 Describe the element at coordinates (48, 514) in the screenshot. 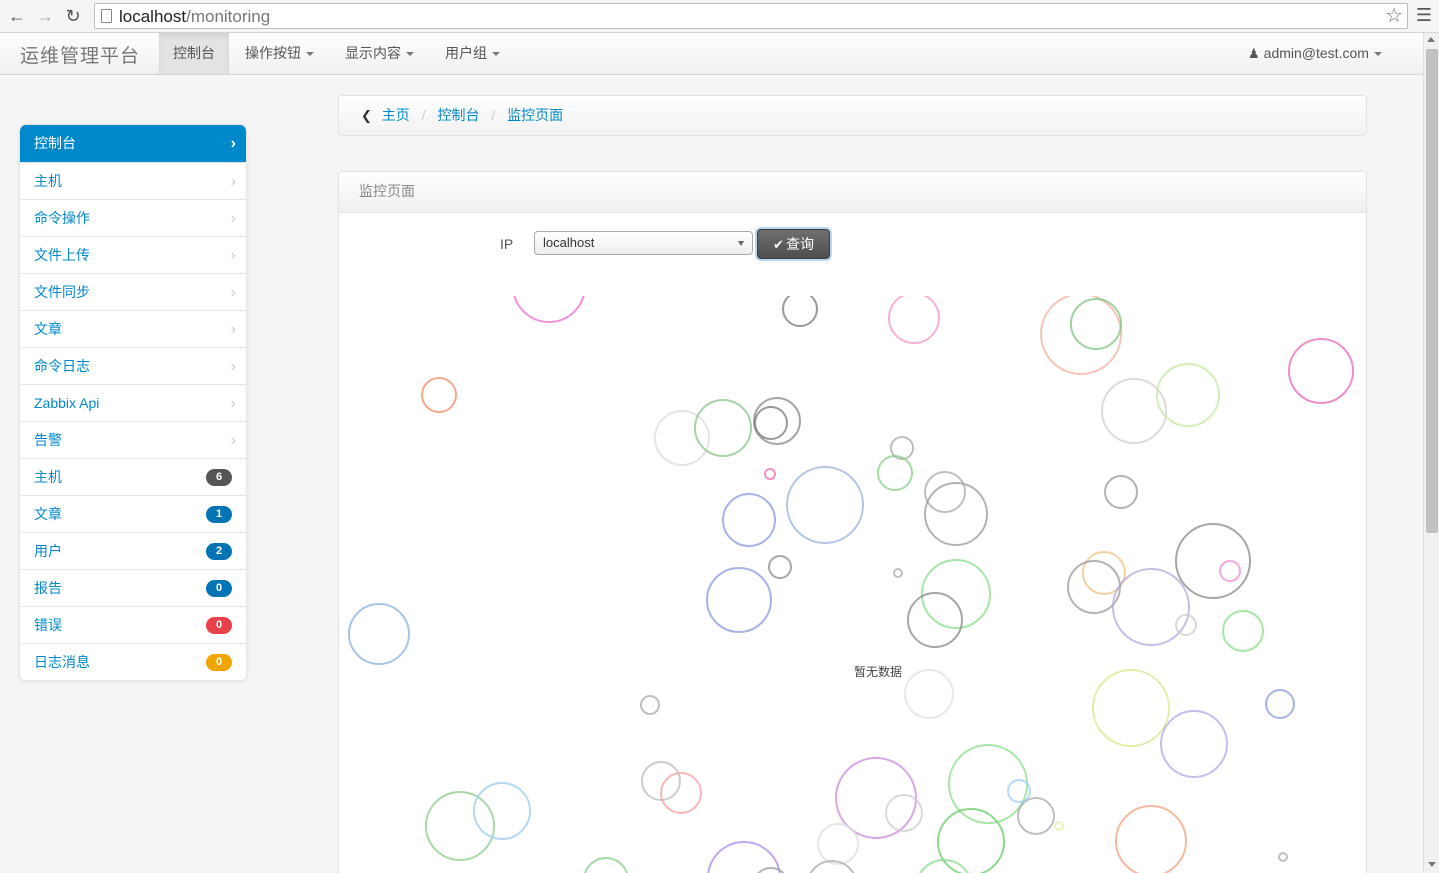

I see `sidebar-item-label: 文章` at that location.